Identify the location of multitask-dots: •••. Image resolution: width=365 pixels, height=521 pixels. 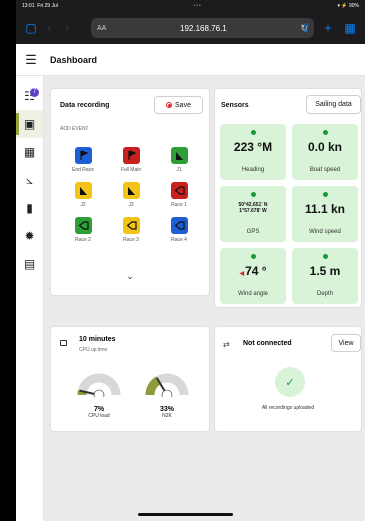
(198, 6).